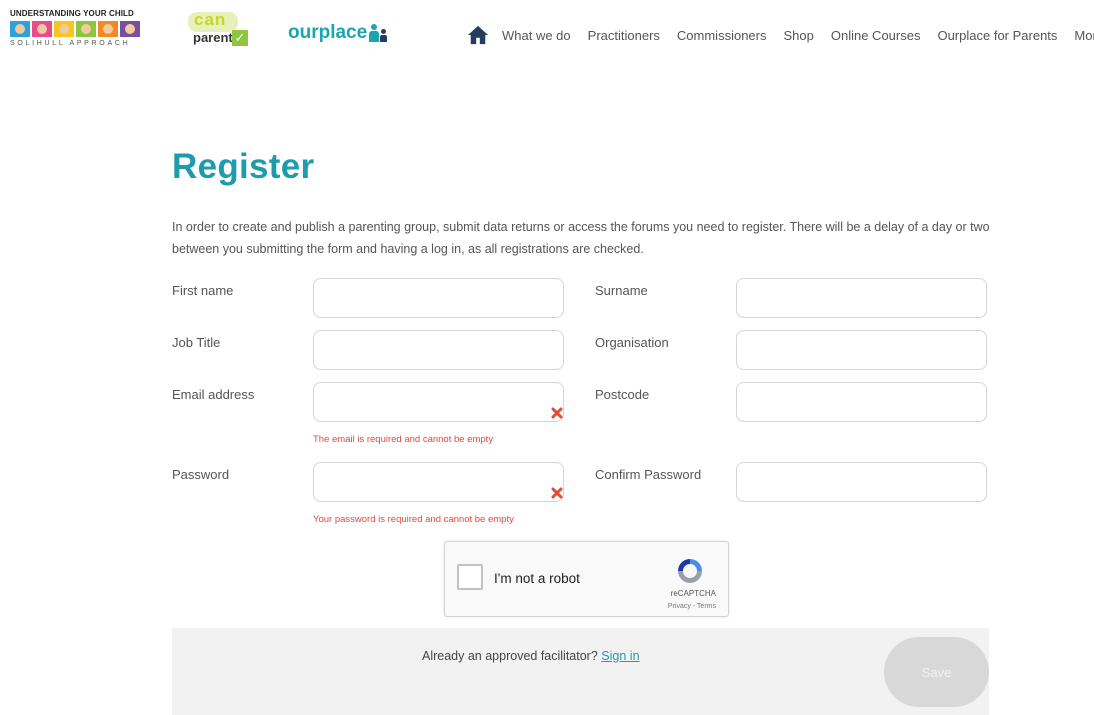  I want to click on recaptcha-checkbox, so click(470, 577).